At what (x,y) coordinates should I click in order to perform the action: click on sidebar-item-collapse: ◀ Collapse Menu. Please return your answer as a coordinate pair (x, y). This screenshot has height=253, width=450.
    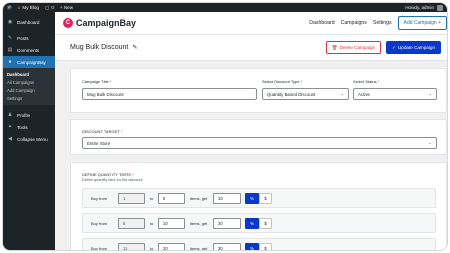
    Looking at the image, I should click on (29, 139).